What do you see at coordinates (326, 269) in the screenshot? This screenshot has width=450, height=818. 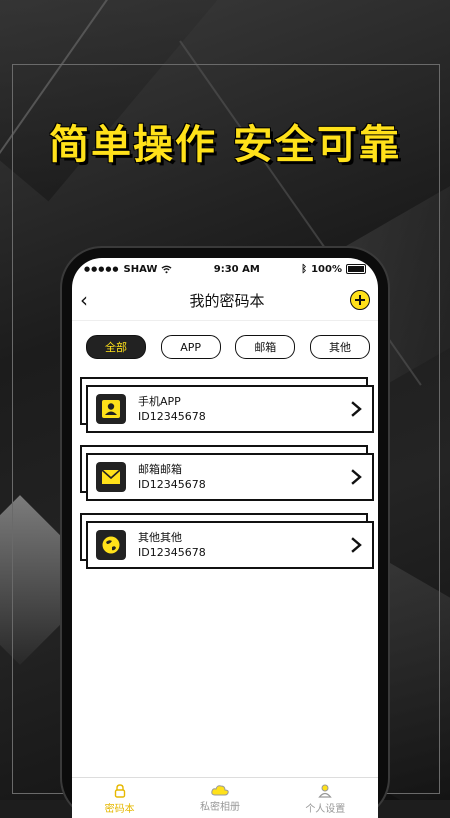 I see `battery-percent: 100%` at bounding box center [326, 269].